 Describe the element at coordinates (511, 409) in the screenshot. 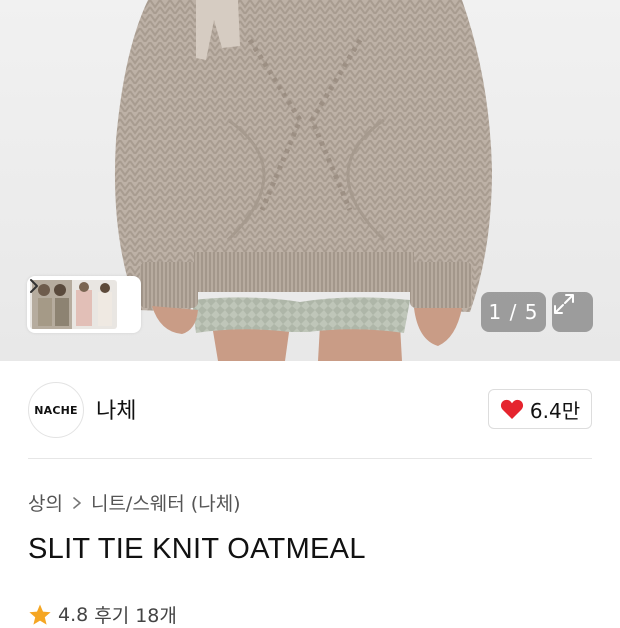

I see `heart-icon` at that location.